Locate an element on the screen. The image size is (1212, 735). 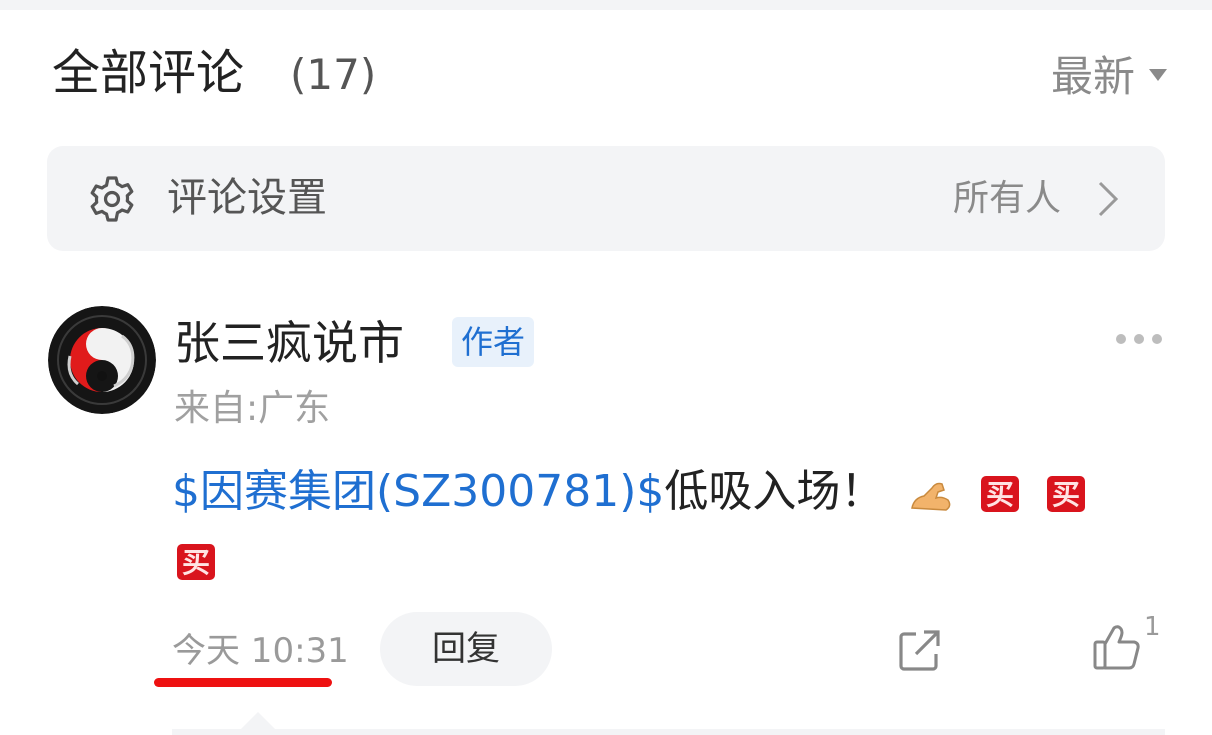
comments-header: 全部评论 (17) 最新 is located at coordinates (609, 73).